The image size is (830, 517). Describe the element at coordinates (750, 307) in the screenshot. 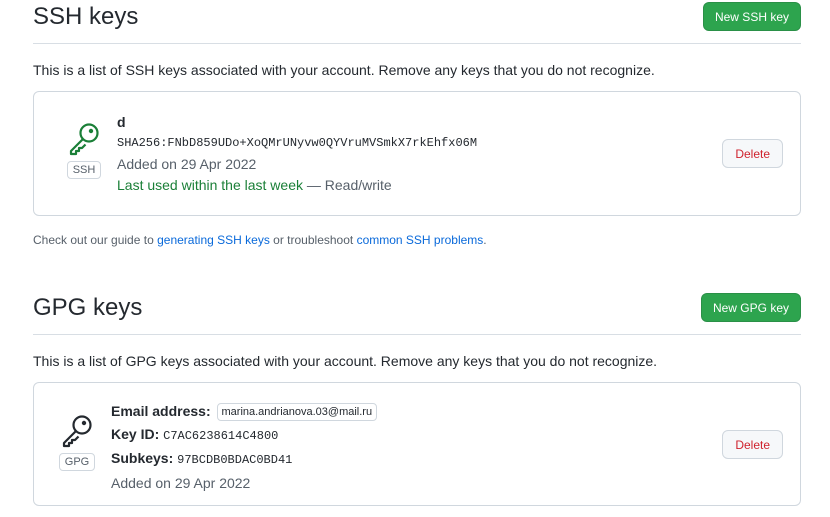

I see `new-gpg-key-button: New GPG key` at that location.